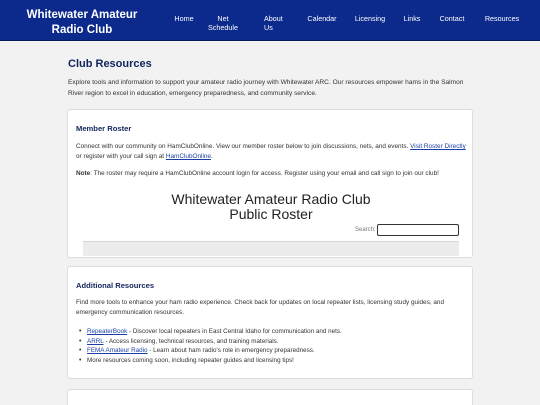 The width and height of the screenshot is (540, 405). Describe the element at coordinates (452, 18) in the screenshot. I see `nav-item-contact: Contact` at that location.